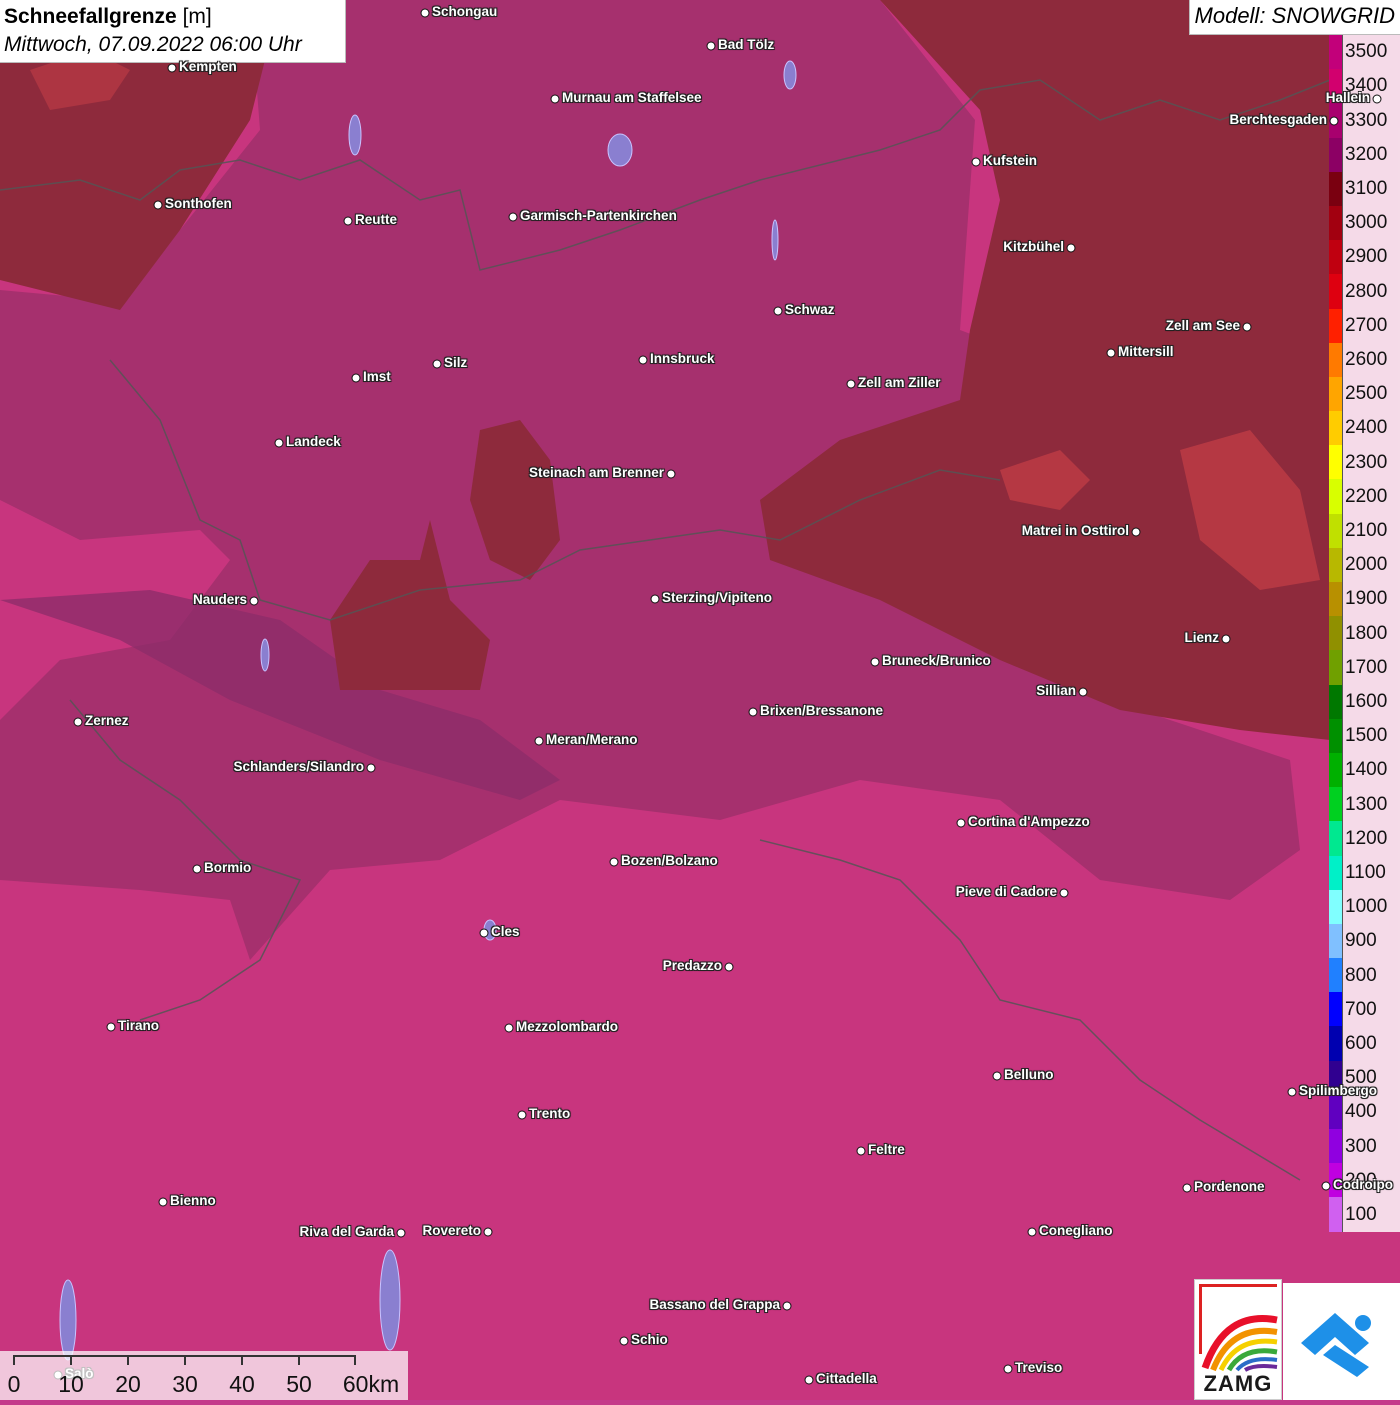 The width and height of the screenshot is (1400, 1405). What do you see at coordinates (1010, 160) in the screenshot?
I see `city-label: Kufstein` at bounding box center [1010, 160].